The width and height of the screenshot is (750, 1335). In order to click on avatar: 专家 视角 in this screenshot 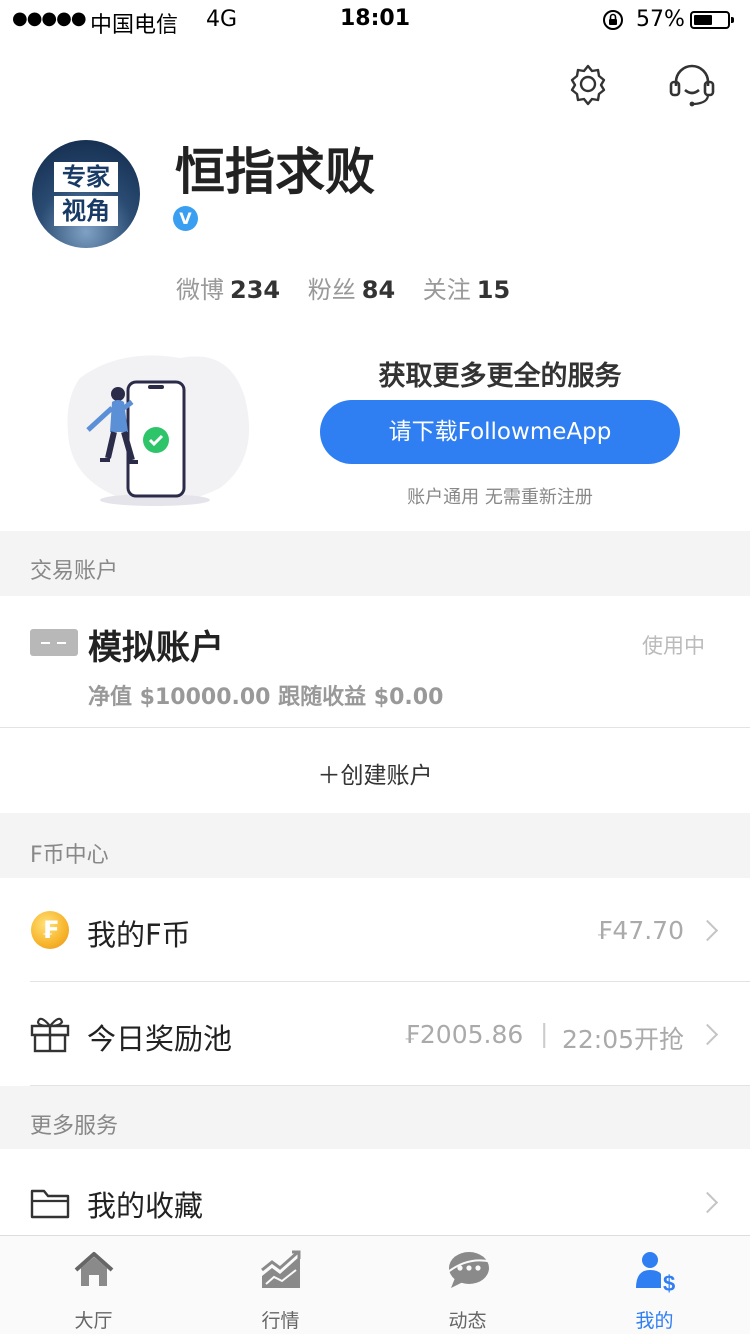, I will do `click(86, 194)`.